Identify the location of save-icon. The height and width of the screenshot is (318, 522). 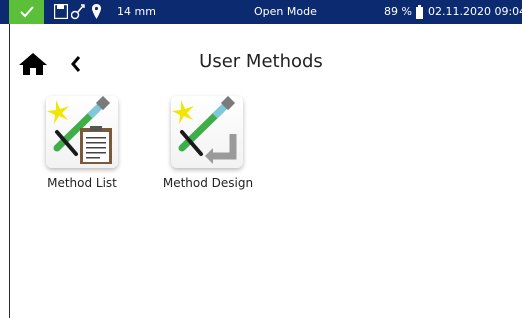
(61, 11).